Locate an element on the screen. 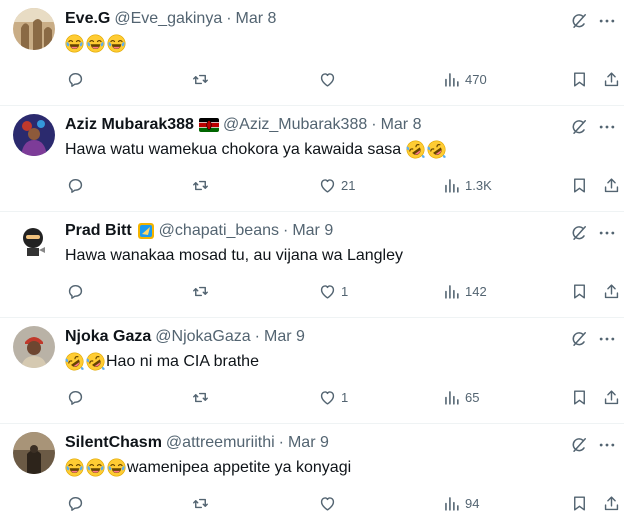 The image size is (624, 523). views-count: 65 is located at coordinates (472, 397).